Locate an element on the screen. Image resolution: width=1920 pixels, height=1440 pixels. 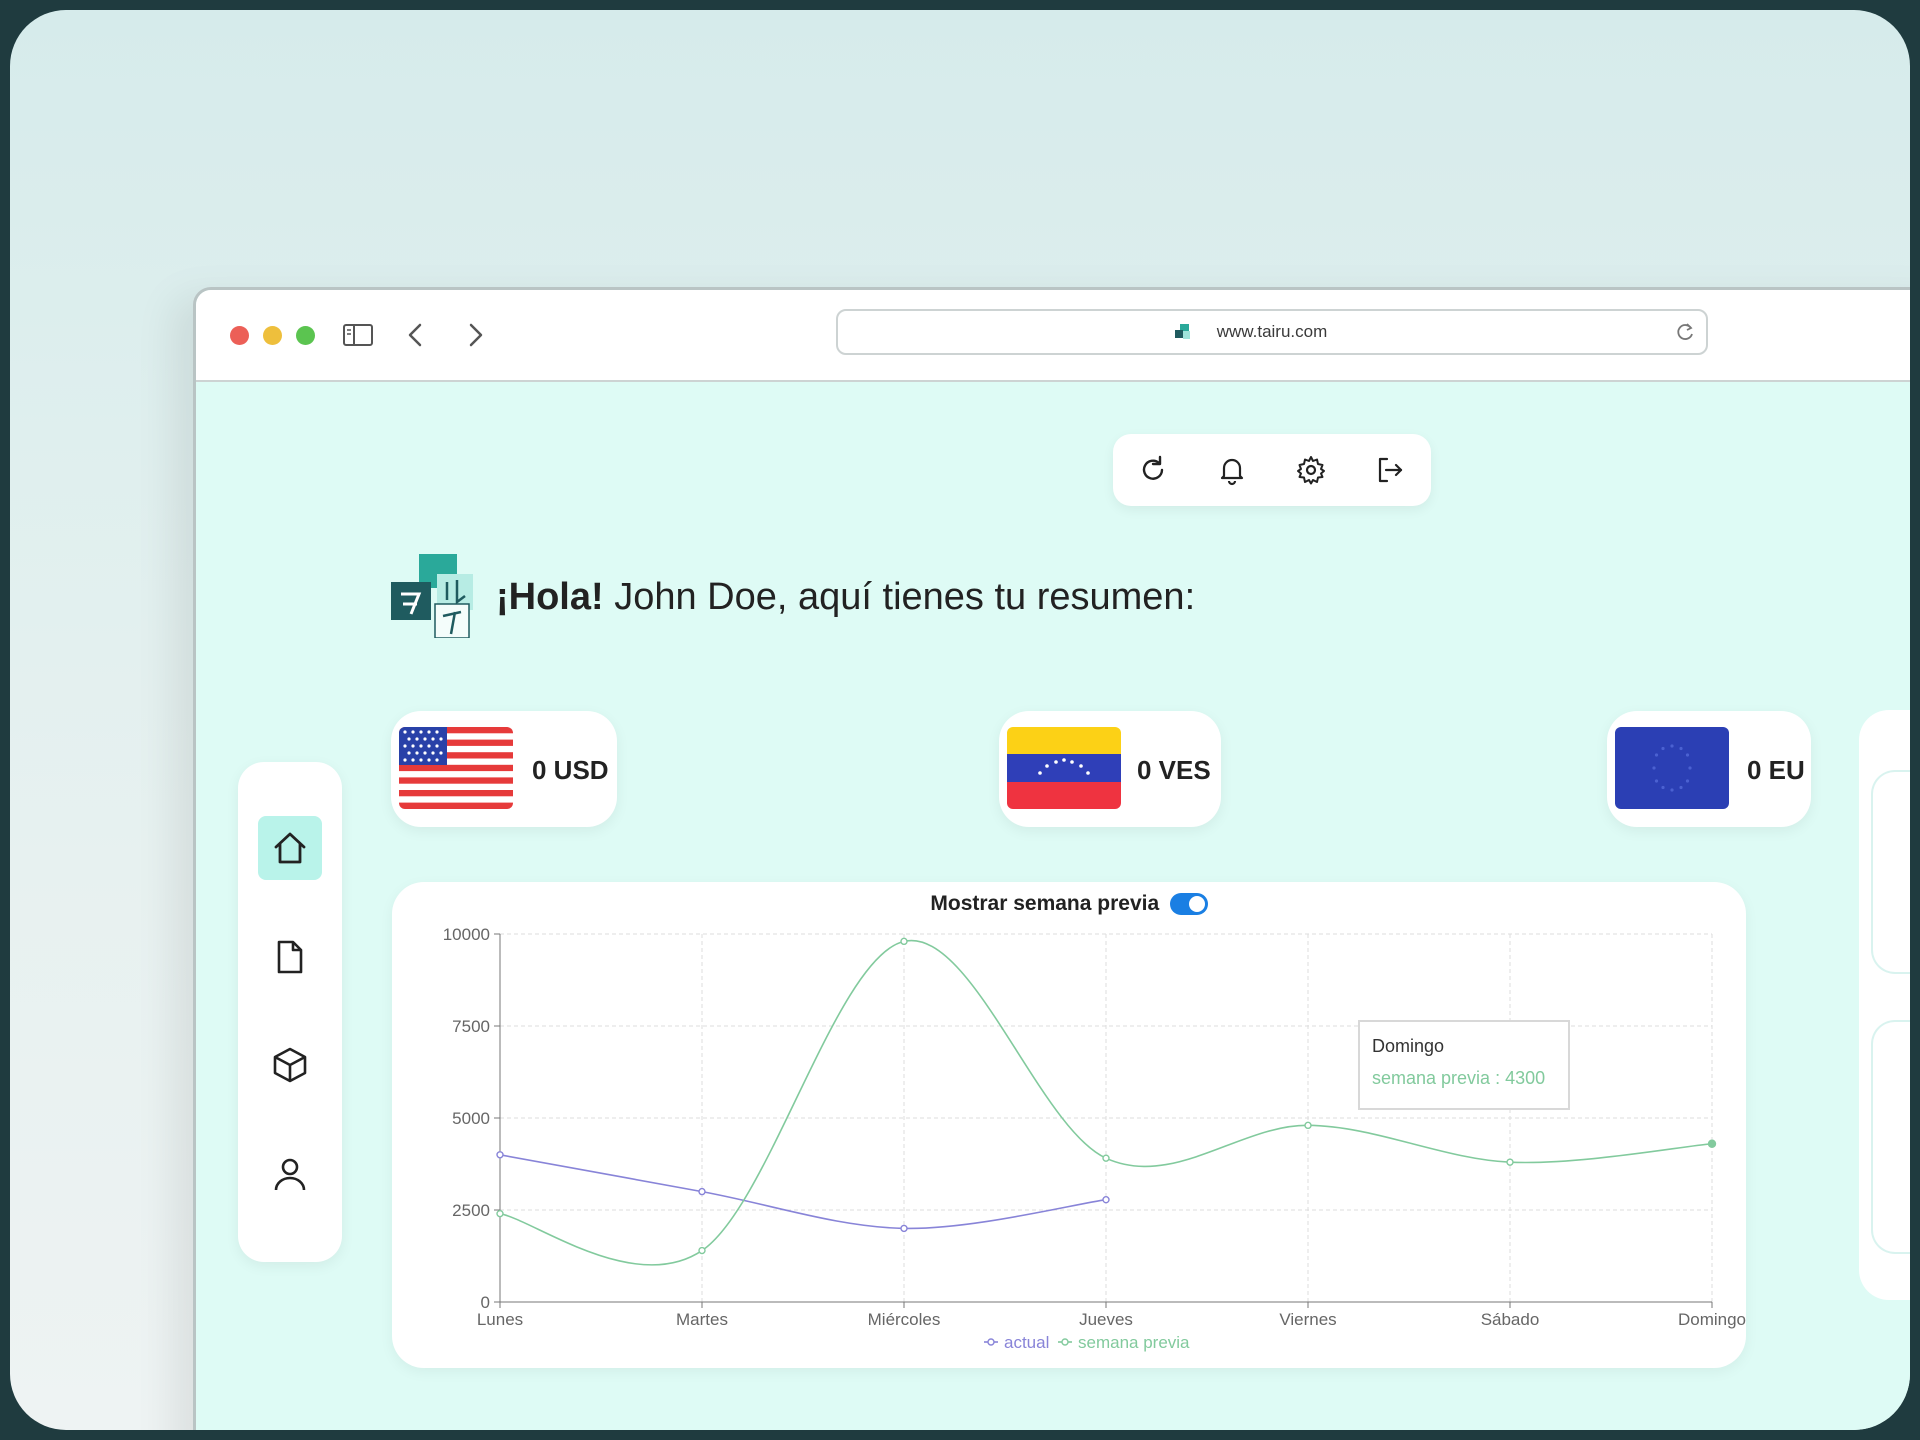
minimize-window-button is located at coordinates (272, 335).